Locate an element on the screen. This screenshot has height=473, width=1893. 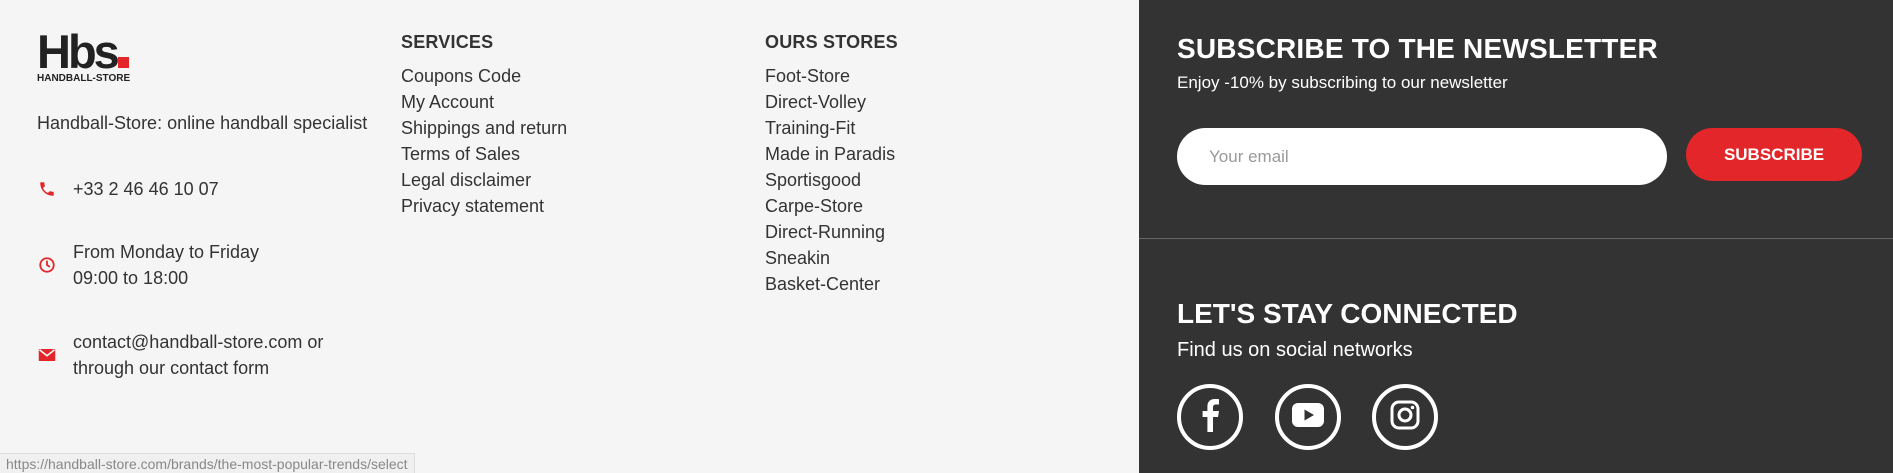
facebook-button is located at coordinates (1210, 417).